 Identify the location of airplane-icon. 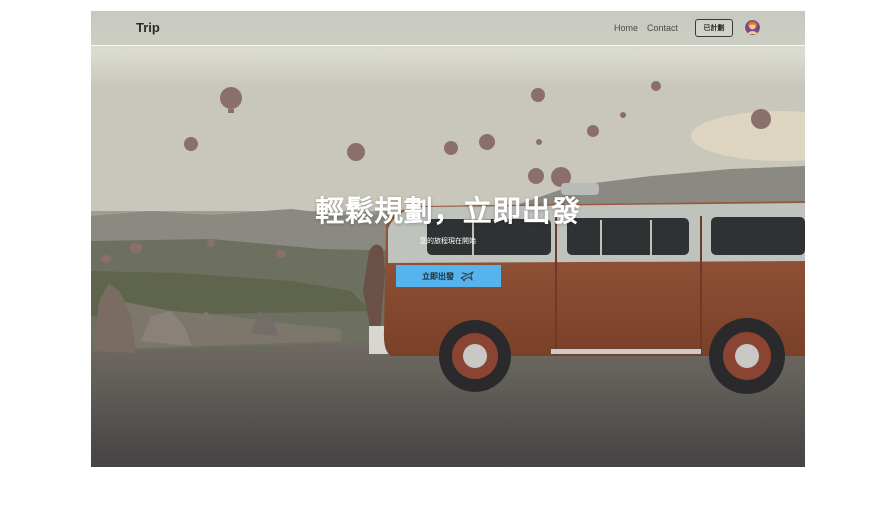
(467, 276).